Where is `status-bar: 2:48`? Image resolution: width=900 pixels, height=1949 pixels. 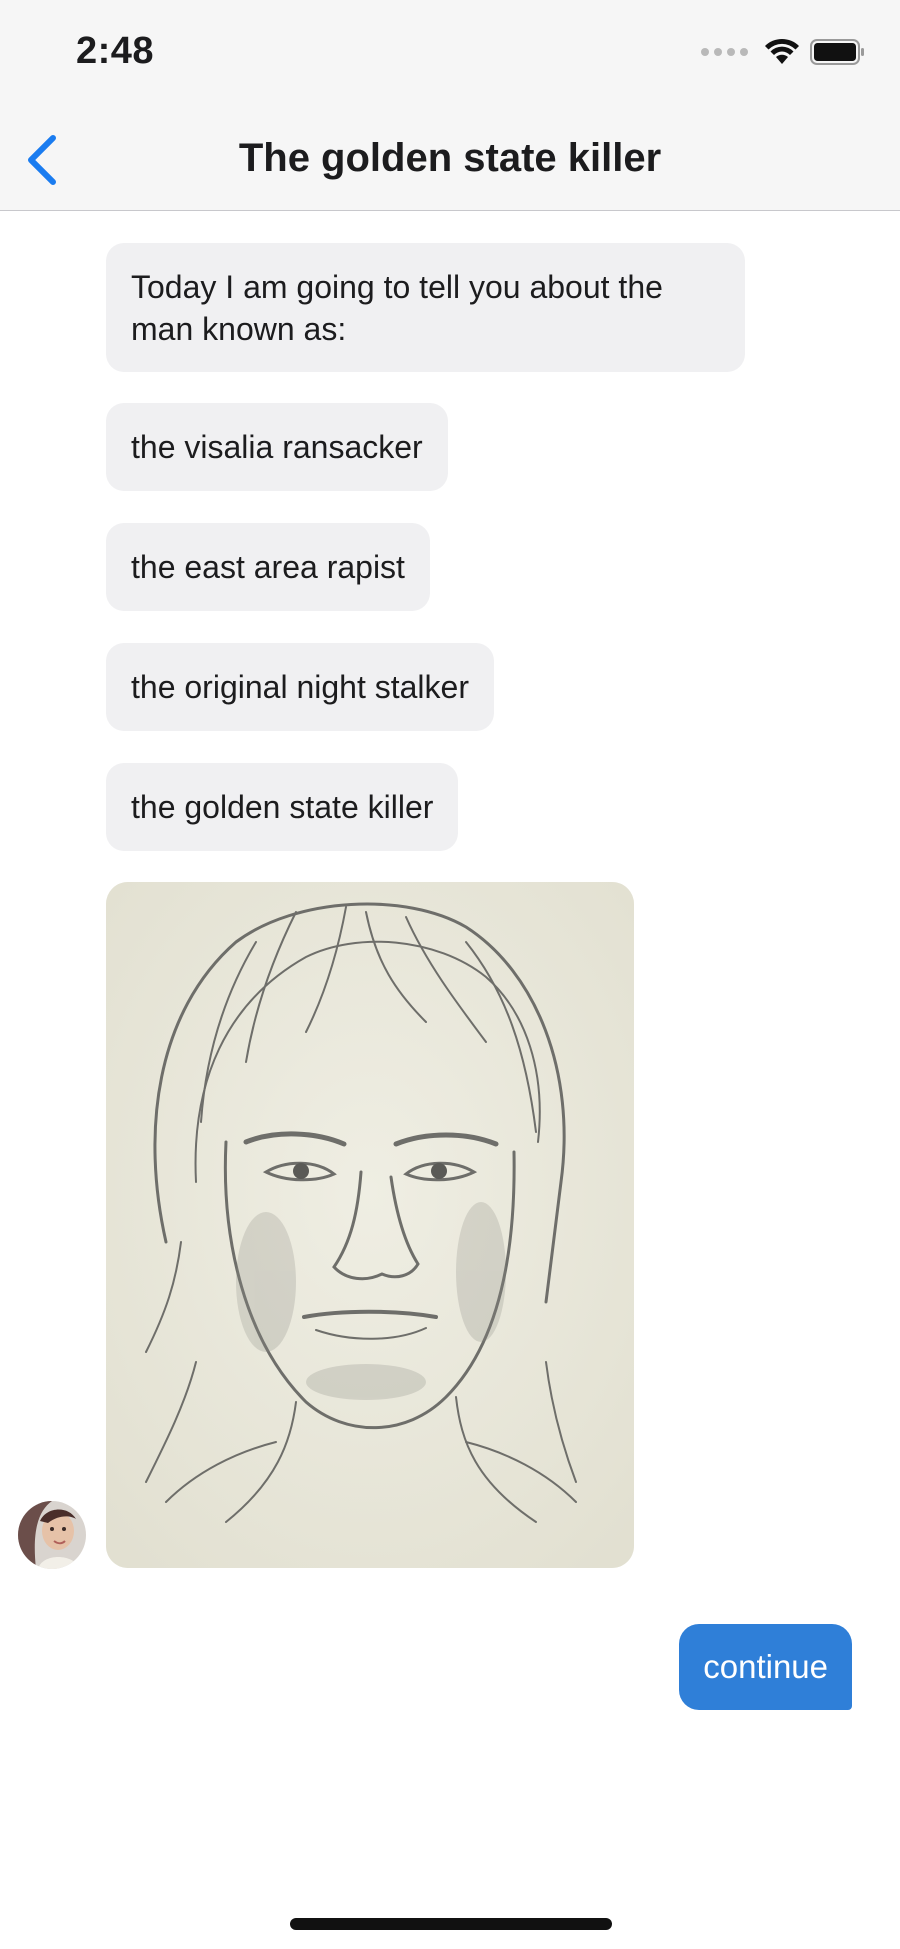 status-bar: 2:48 is located at coordinates (450, 55).